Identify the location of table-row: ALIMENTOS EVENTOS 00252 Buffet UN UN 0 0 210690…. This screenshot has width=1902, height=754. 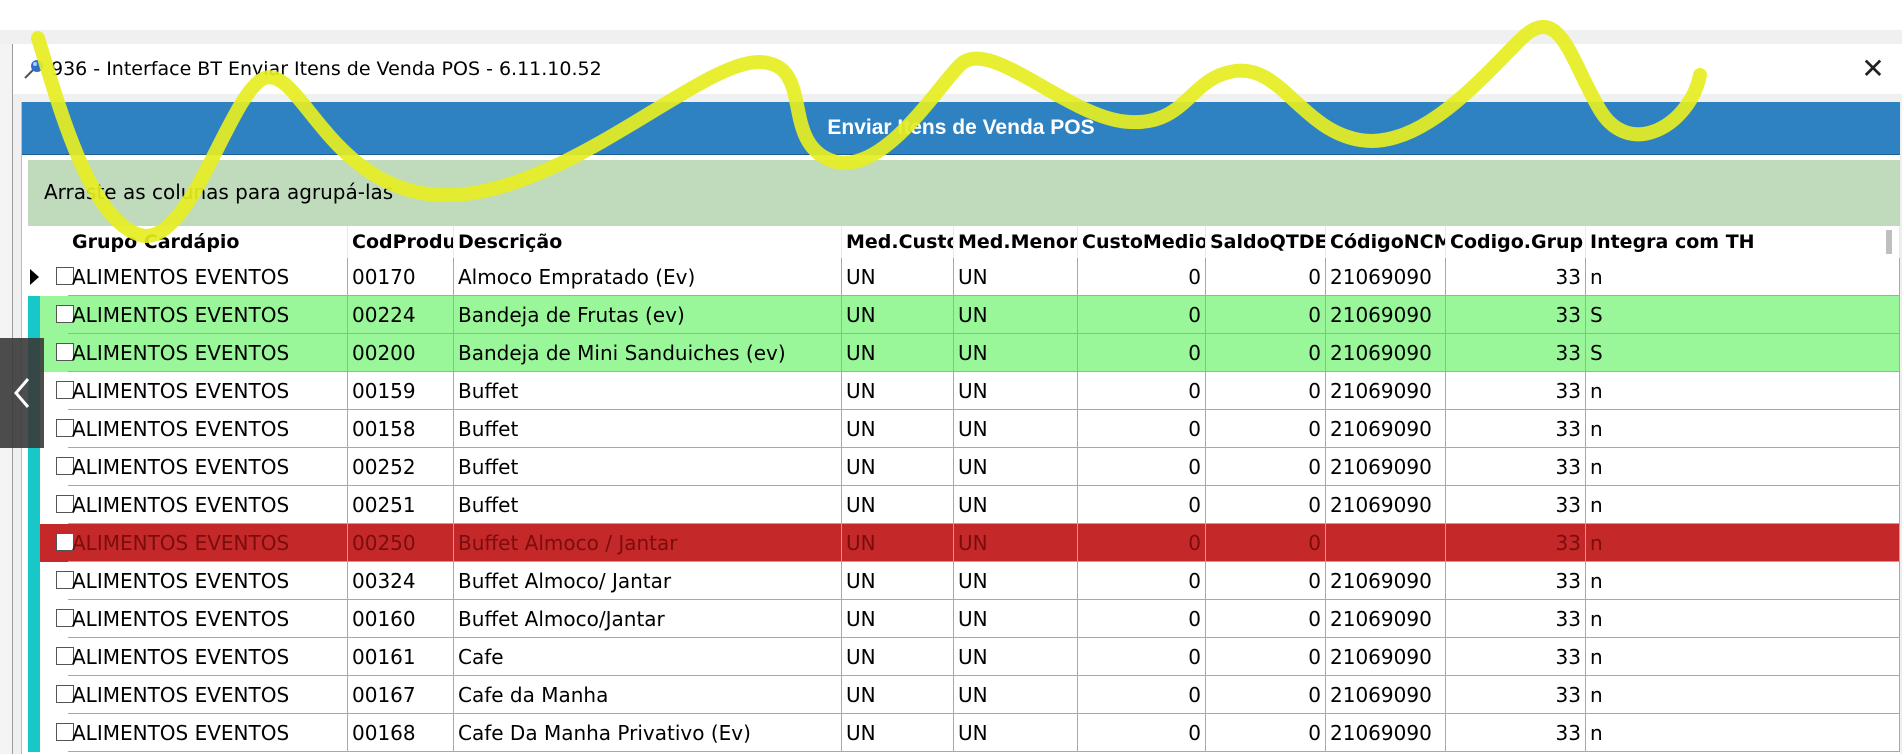
(964, 467).